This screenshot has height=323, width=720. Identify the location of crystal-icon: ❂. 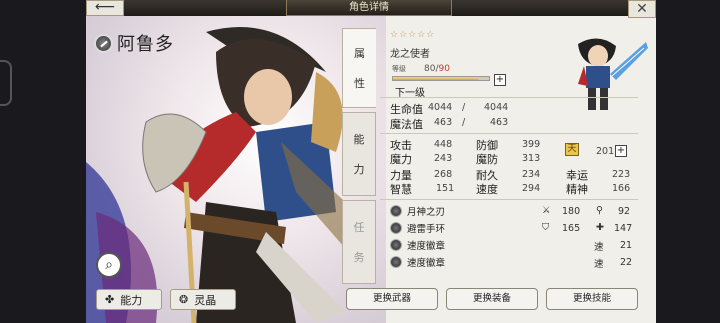
(184, 299).